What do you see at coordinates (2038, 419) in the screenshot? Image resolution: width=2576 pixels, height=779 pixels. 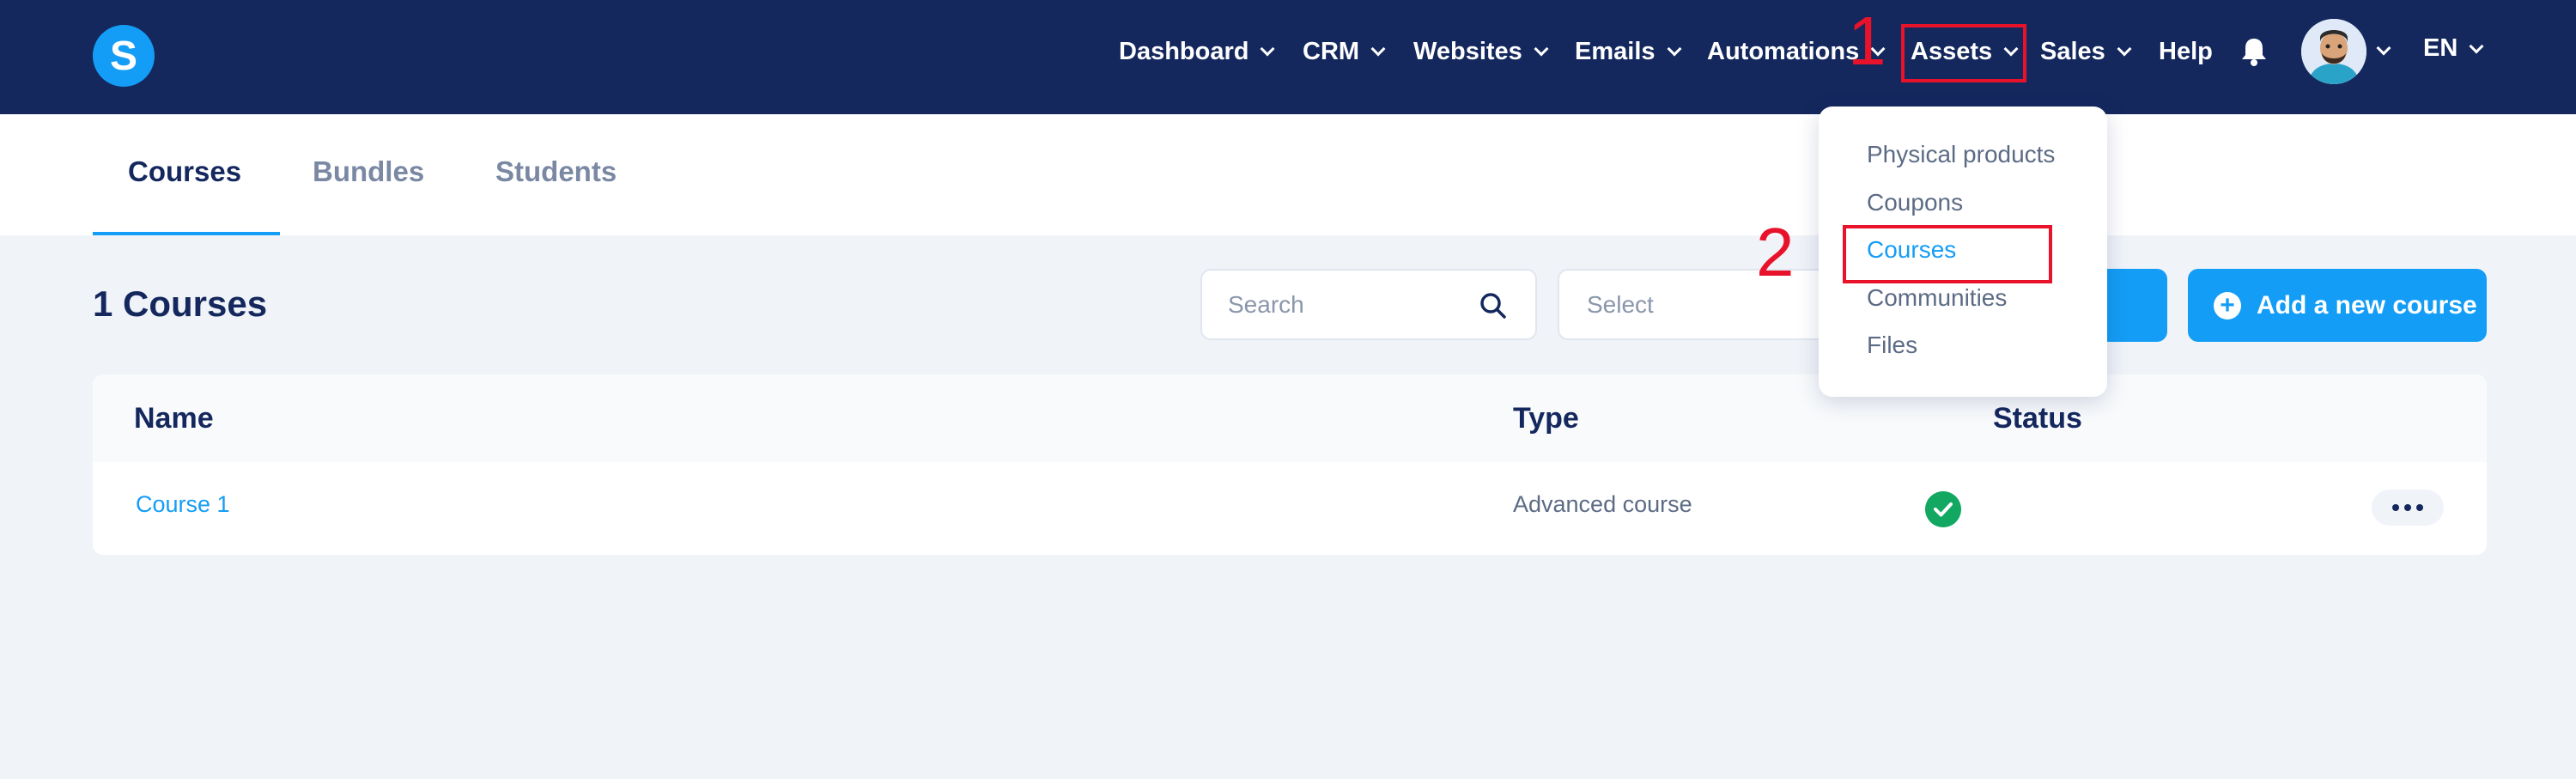 I see `column-header-status: Status` at bounding box center [2038, 419].